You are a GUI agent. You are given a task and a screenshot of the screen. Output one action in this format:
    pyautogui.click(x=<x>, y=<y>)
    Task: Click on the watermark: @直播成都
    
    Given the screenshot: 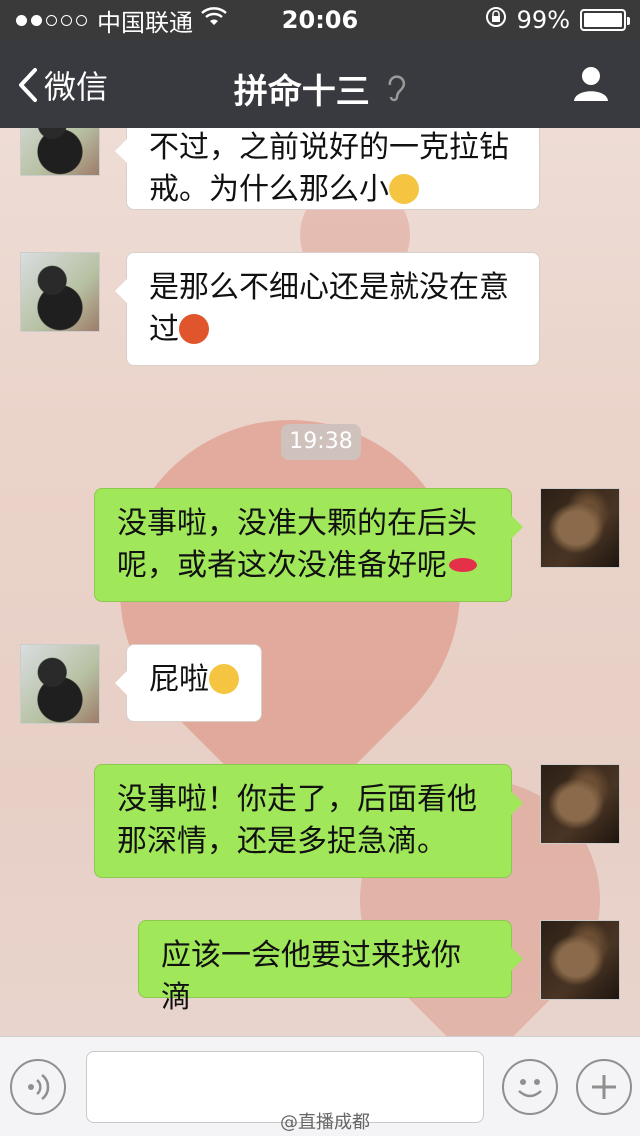 What is the action you would take?
    pyautogui.click(x=325, y=1122)
    